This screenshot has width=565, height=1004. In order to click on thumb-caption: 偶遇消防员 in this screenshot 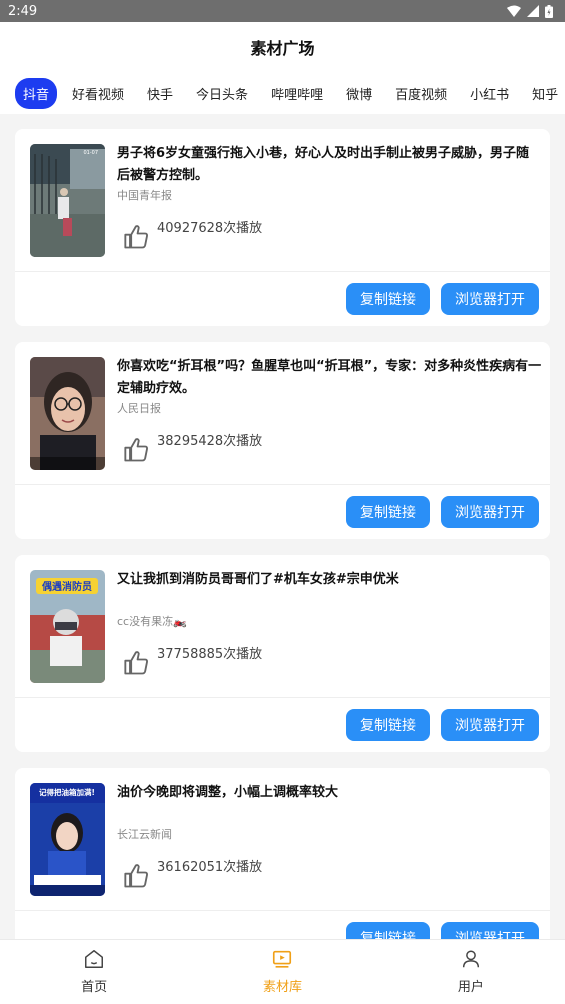, I will do `click(66, 586)`.